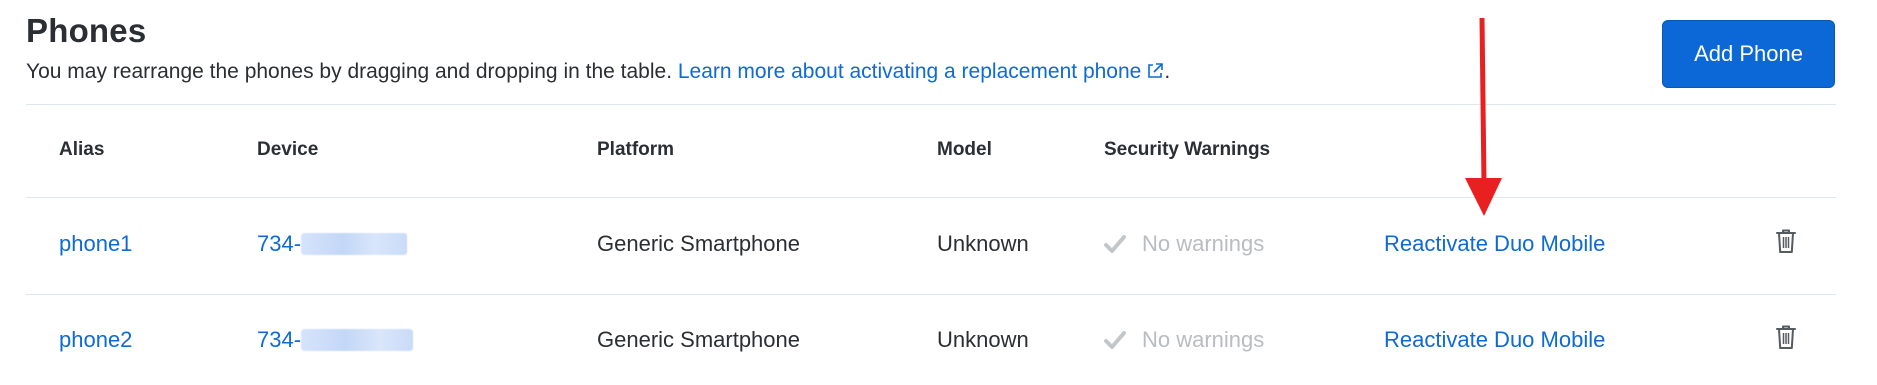 The image size is (1877, 385). What do you see at coordinates (1483, 117) in the screenshot?
I see `annotation-arrow-icon` at bounding box center [1483, 117].